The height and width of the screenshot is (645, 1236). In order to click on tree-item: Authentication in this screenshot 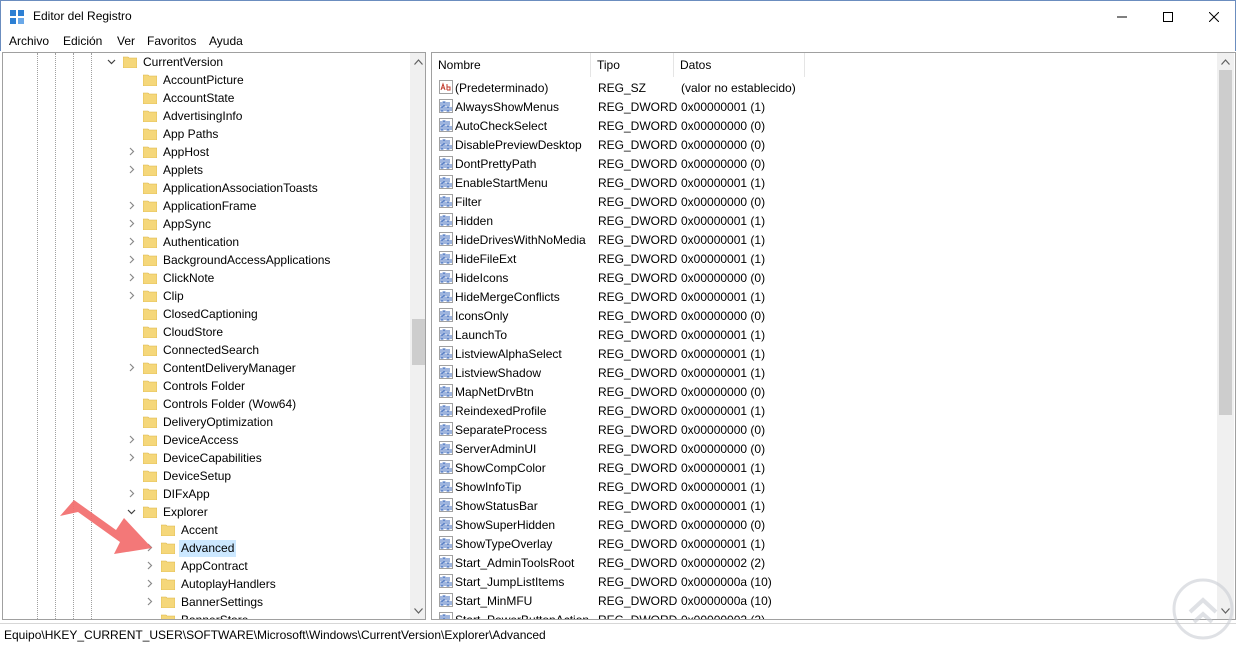, I will do `click(206, 242)`.